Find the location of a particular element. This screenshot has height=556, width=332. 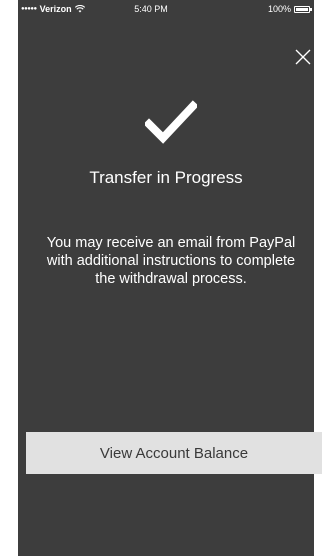

close-button is located at coordinates (304, 58).